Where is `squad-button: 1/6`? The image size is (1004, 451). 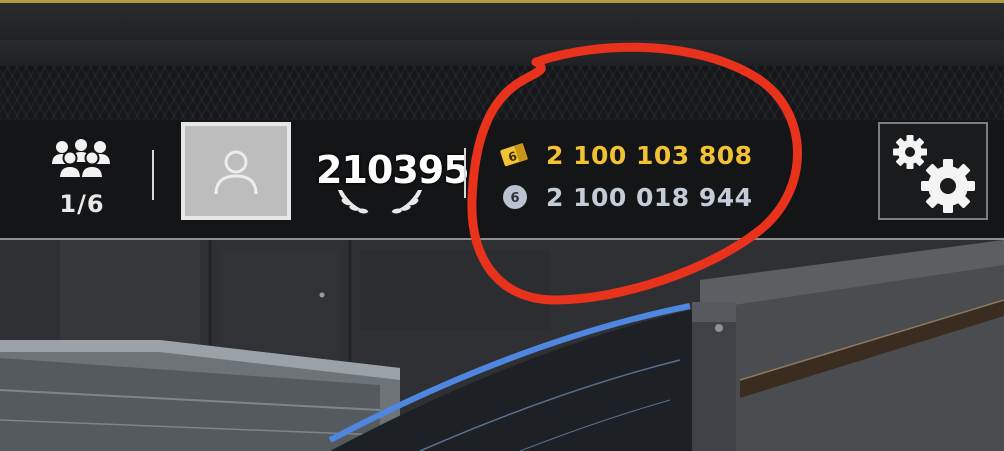
squad-button: 1/6 is located at coordinates (82, 178).